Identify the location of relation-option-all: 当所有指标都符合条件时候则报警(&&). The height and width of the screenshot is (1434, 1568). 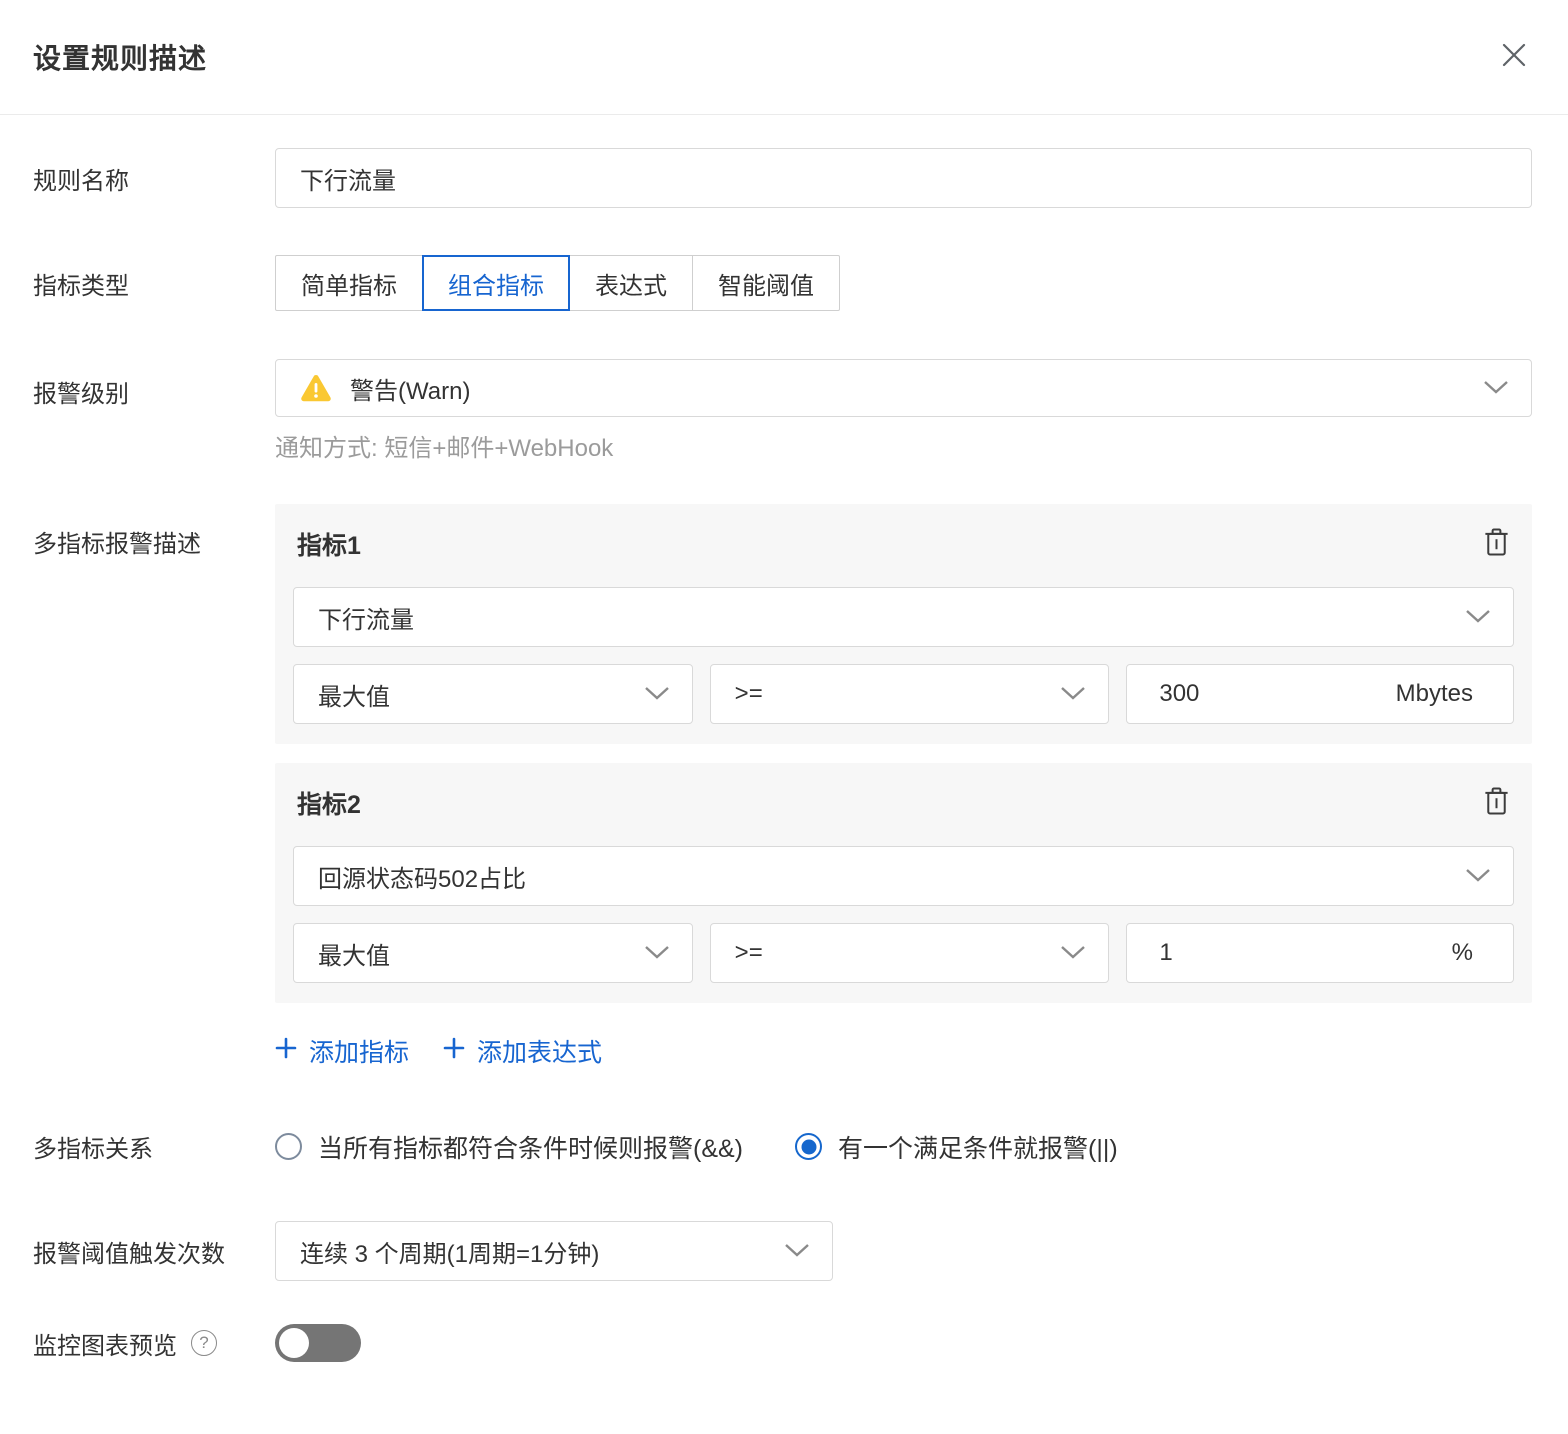
(509, 1147).